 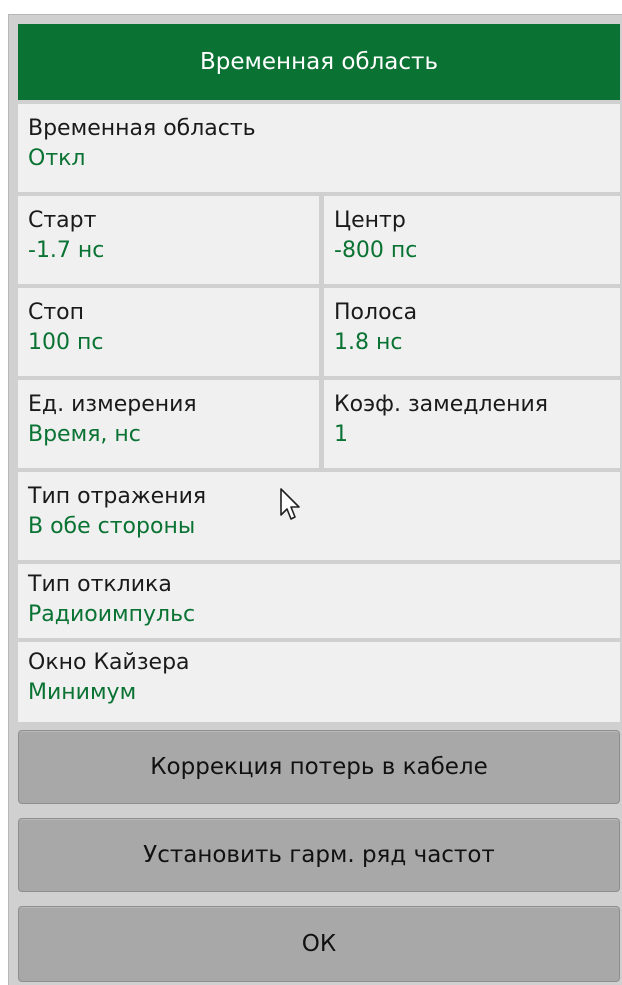 What do you see at coordinates (100, 584) in the screenshot?
I see `response-type-label: Тип отклика` at bounding box center [100, 584].